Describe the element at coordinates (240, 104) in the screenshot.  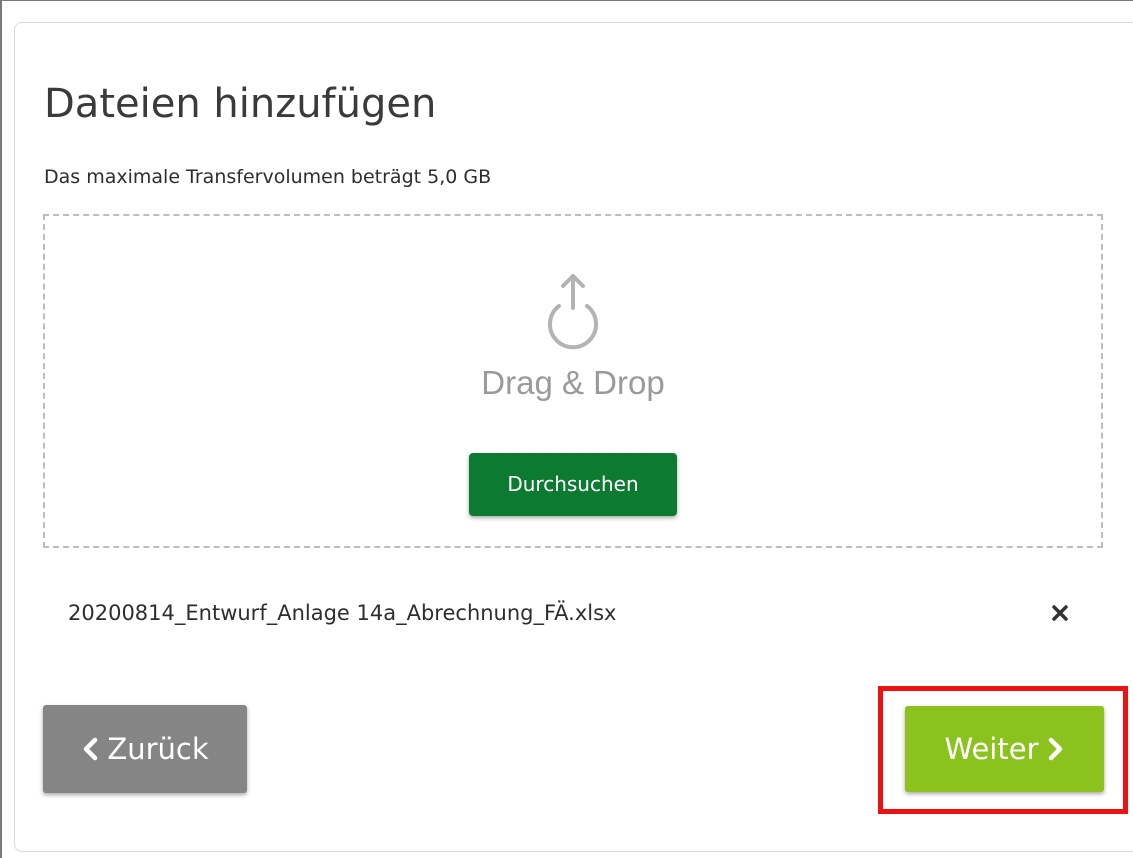
I see `page-title: Dateien hinzufügen` at that location.